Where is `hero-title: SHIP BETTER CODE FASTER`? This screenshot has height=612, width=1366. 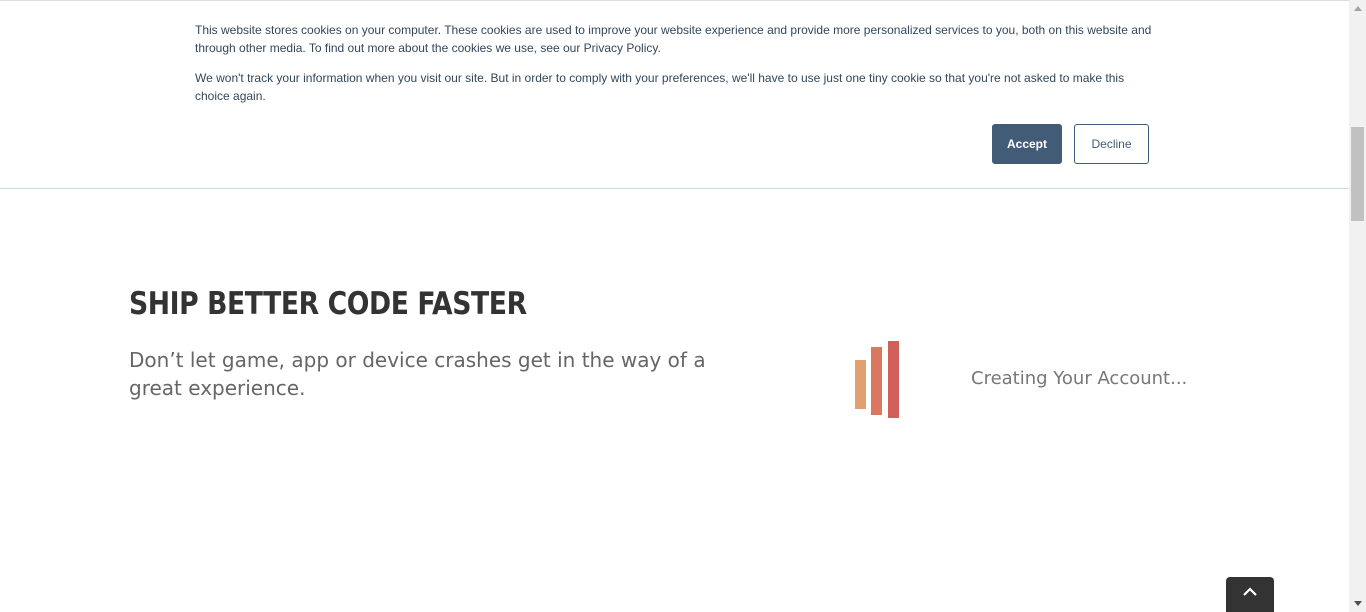 hero-title: SHIP BETTER CODE FASTER is located at coordinates (328, 304).